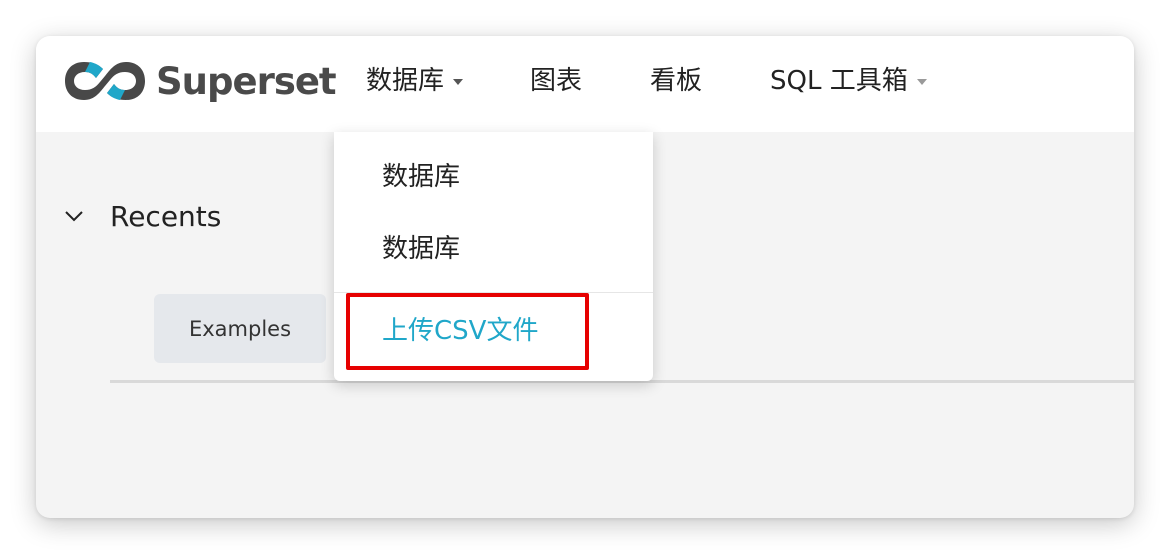  I want to click on tab-label: Examples, so click(240, 328).